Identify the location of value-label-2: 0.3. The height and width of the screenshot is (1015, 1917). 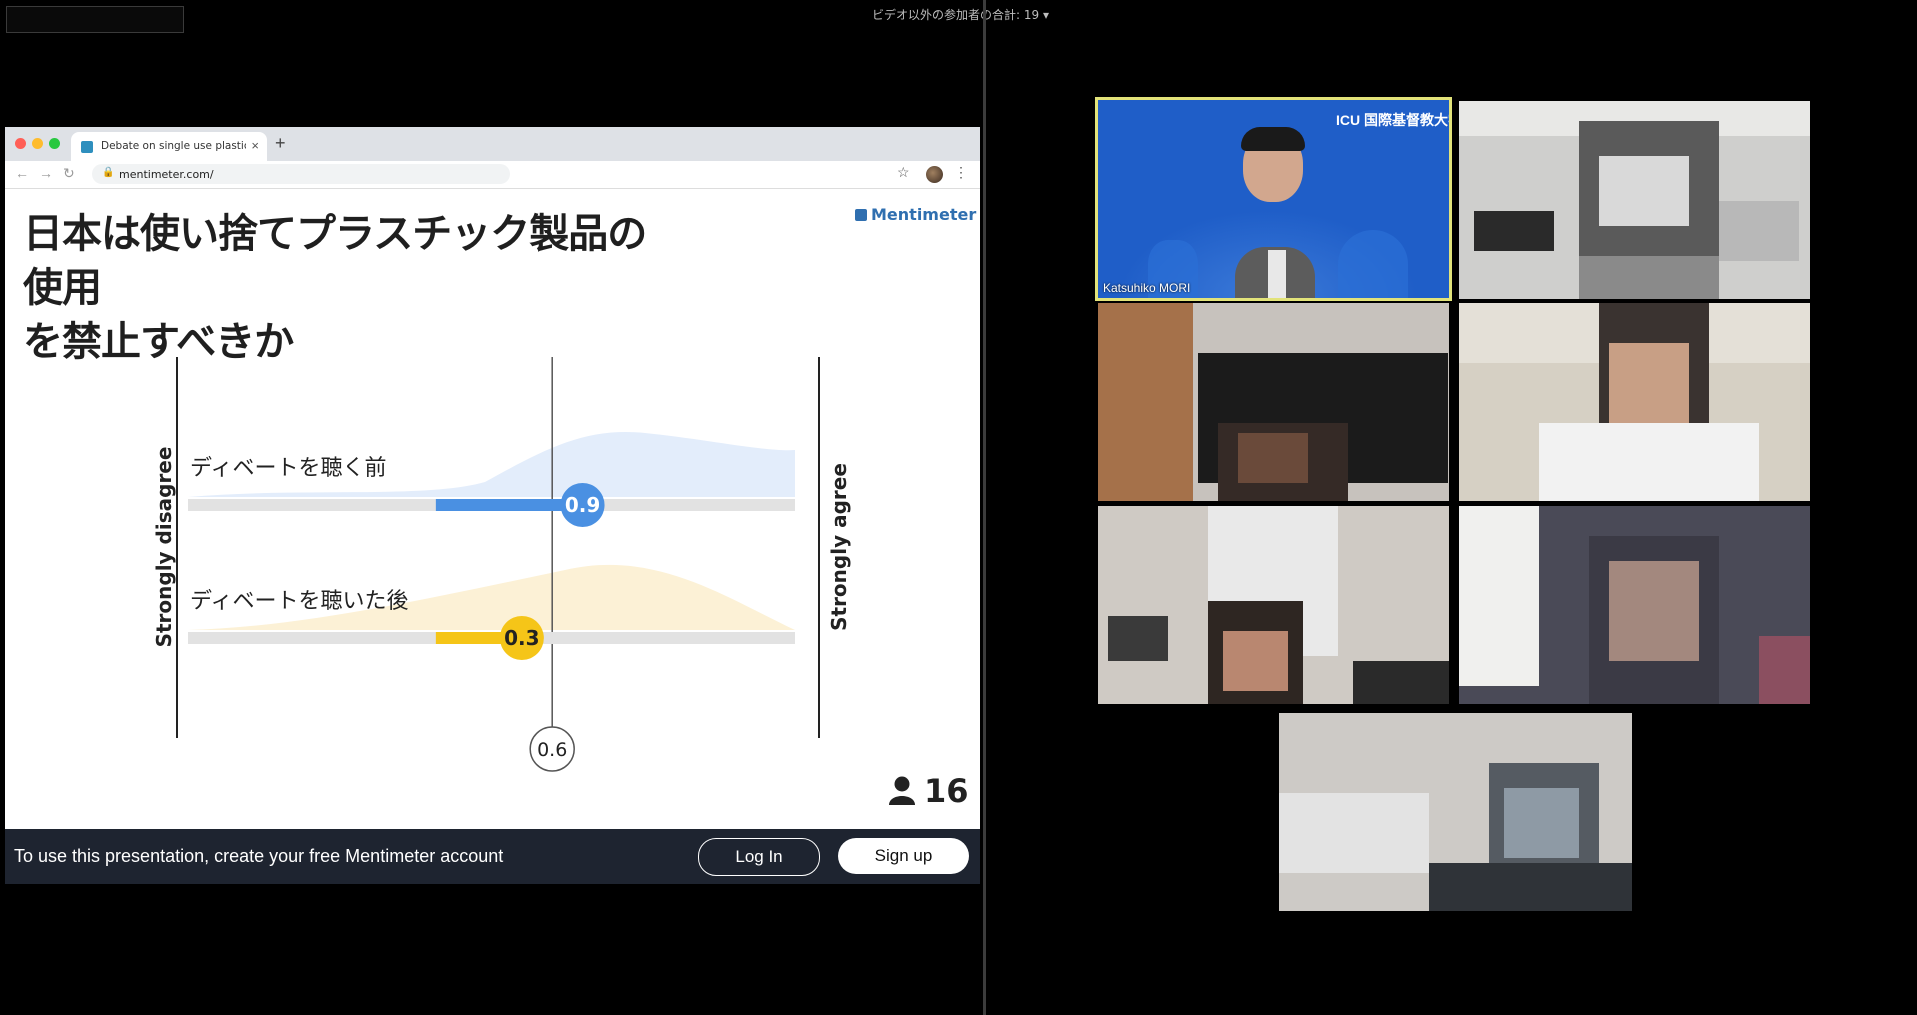
(521, 638).